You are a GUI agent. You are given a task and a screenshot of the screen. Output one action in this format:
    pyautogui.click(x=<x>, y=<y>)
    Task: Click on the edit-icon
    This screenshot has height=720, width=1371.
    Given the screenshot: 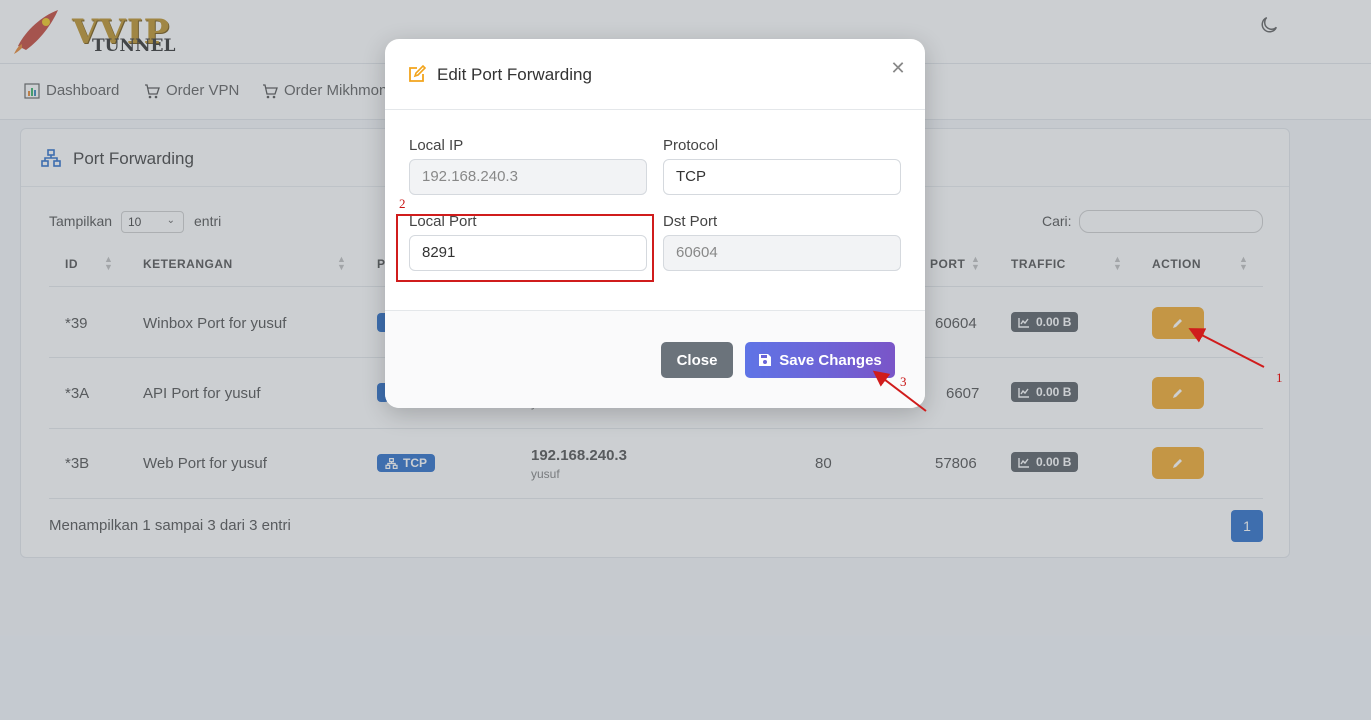 What is the action you would take?
    pyautogui.click(x=417, y=73)
    